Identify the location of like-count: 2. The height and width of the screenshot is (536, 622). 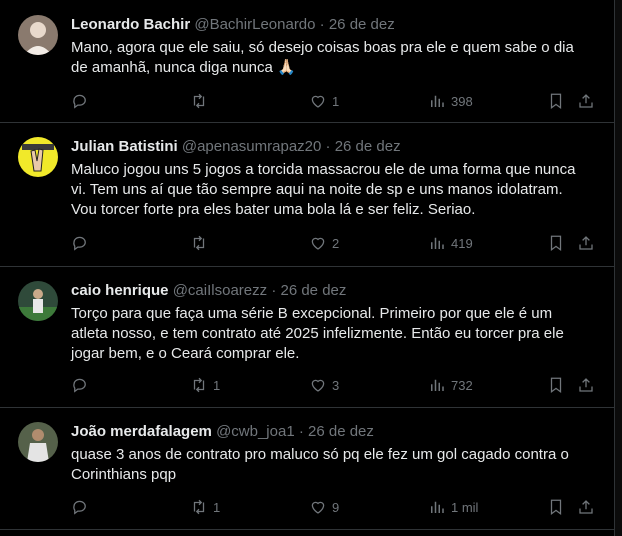
(336, 243).